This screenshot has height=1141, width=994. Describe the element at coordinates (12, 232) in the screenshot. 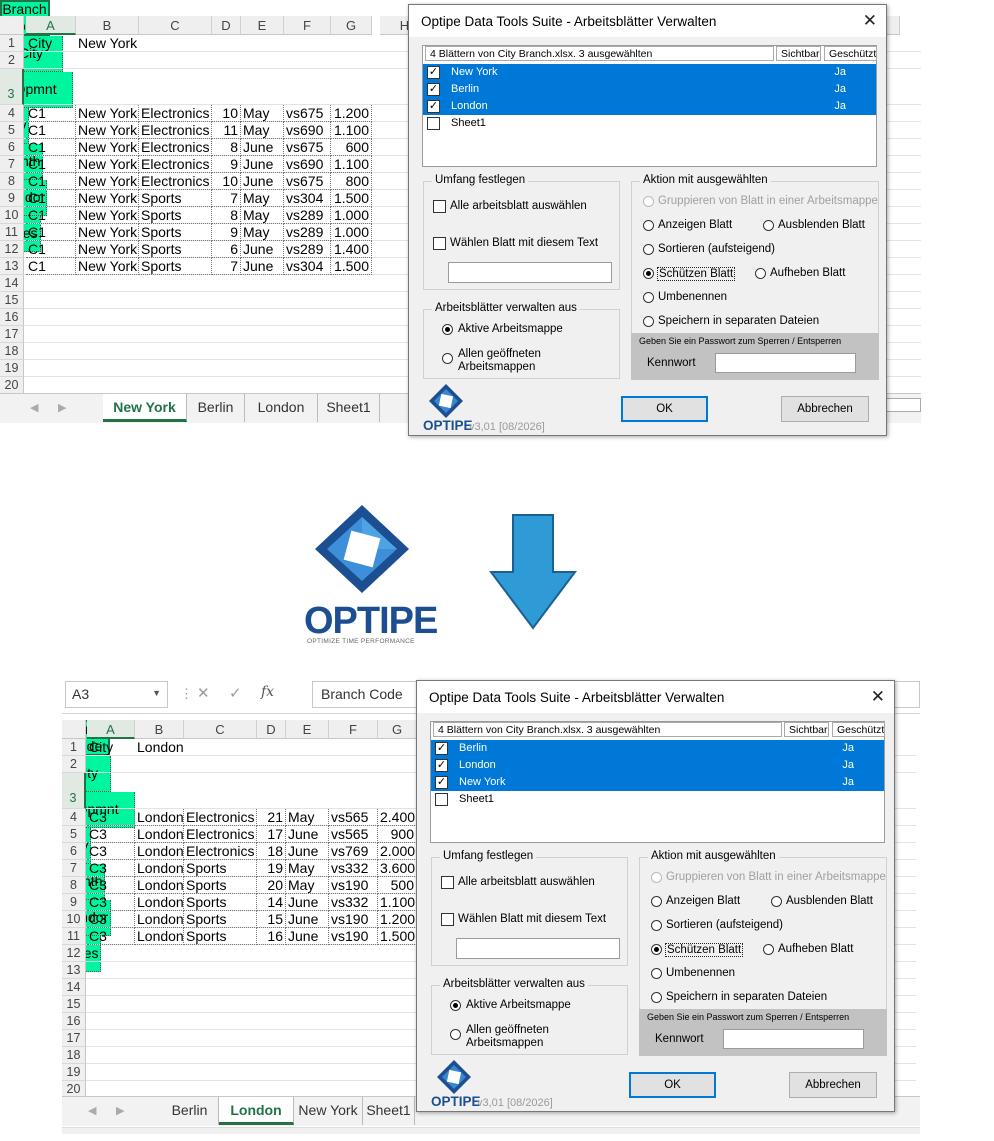

I see `row-header: 11` at that location.